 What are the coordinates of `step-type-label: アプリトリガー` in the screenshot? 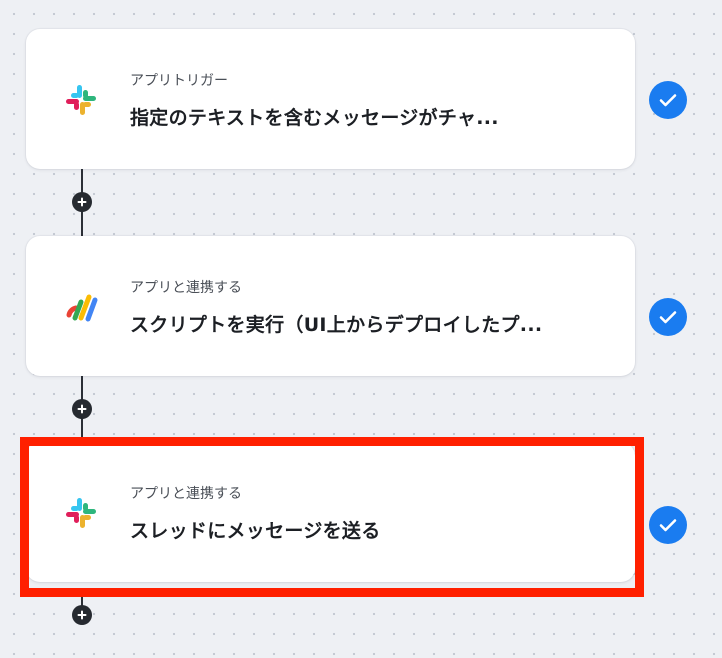 It's located at (179, 81).